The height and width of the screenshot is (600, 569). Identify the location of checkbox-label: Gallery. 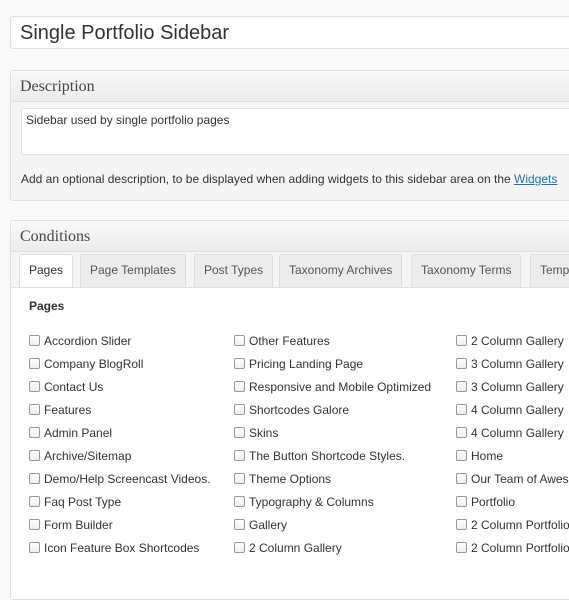
(268, 524).